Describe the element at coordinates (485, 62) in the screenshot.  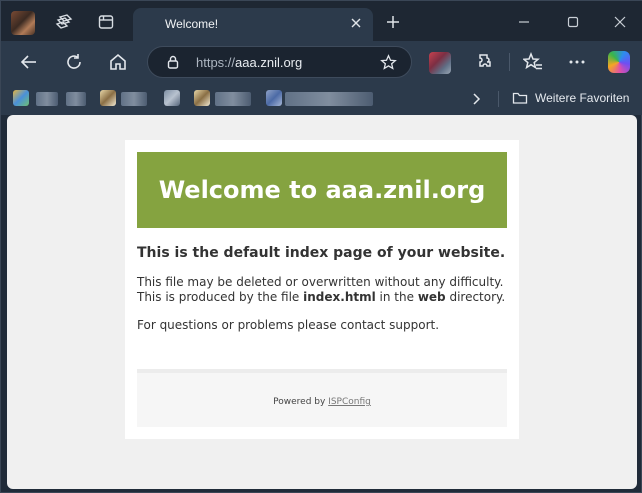
I see `extensions-icon` at that location.